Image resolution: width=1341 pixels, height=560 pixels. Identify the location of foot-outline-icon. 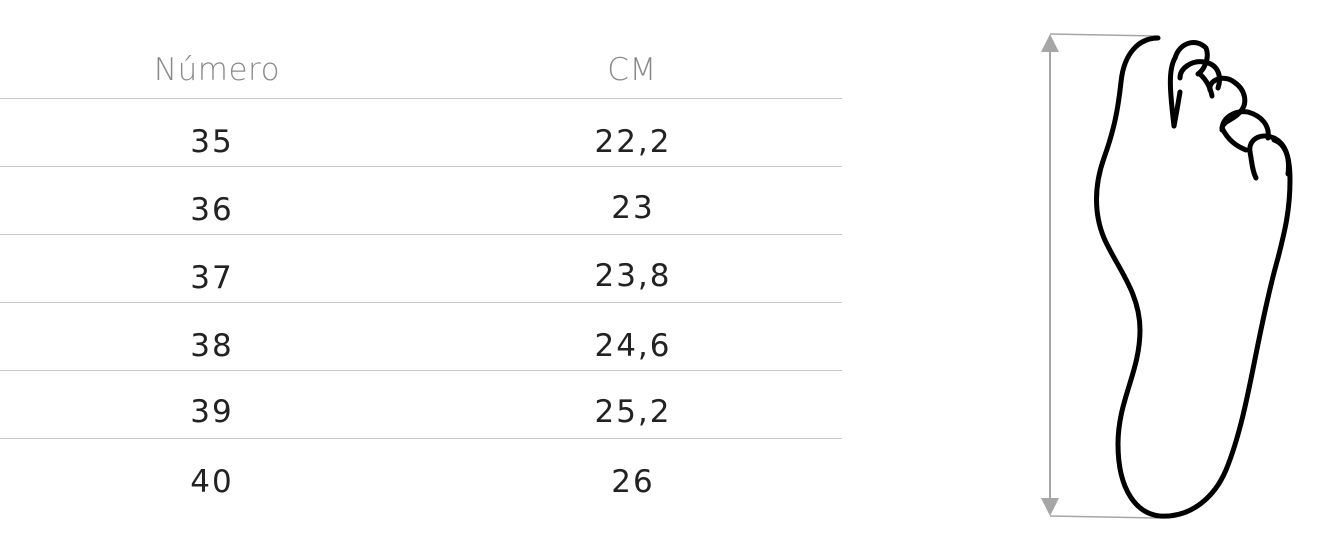
(1193, 277).